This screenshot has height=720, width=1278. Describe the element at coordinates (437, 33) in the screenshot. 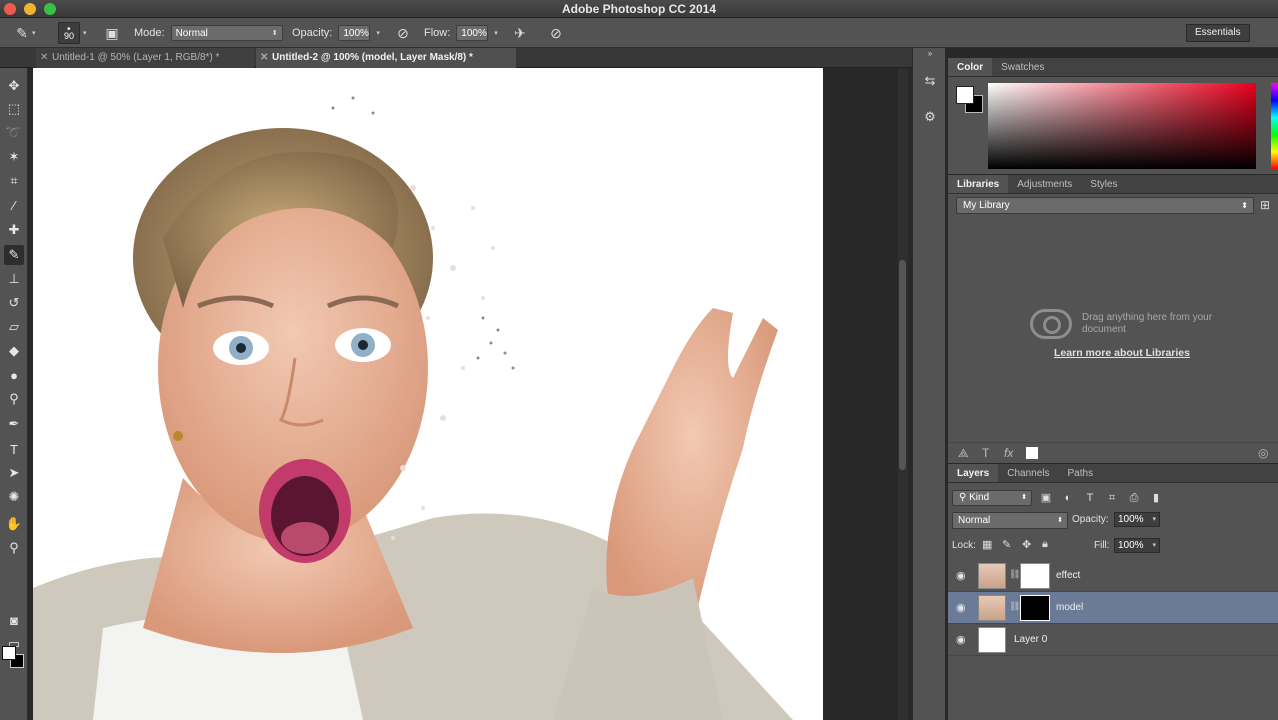

I see `flow-label: Flow:` at that location.